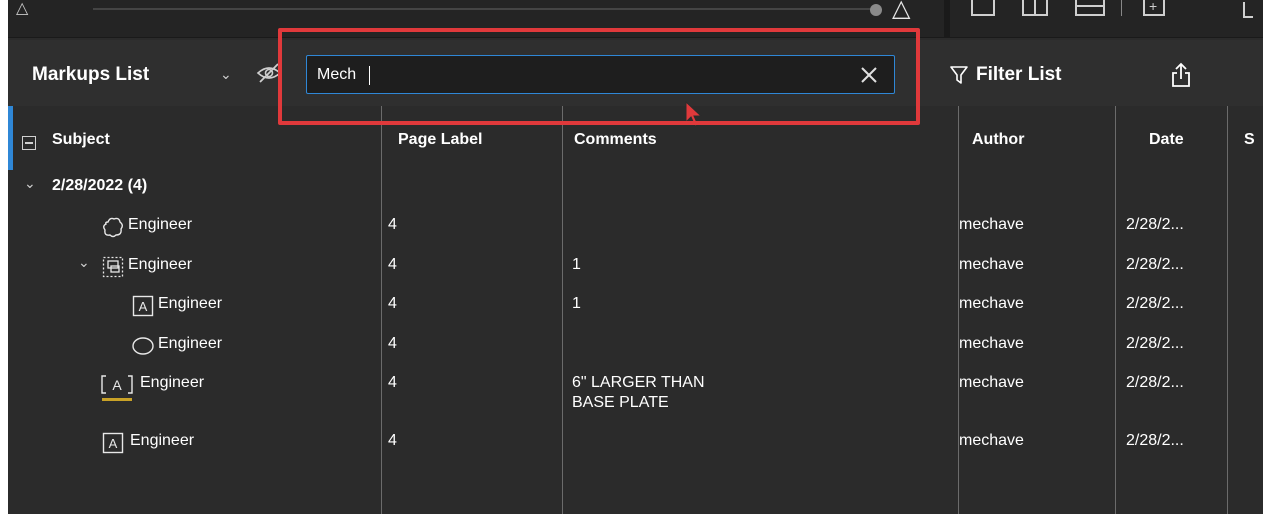 The width and height of the screenshot is (1263, 514). I want to click on close-icon, so click(869, 75).